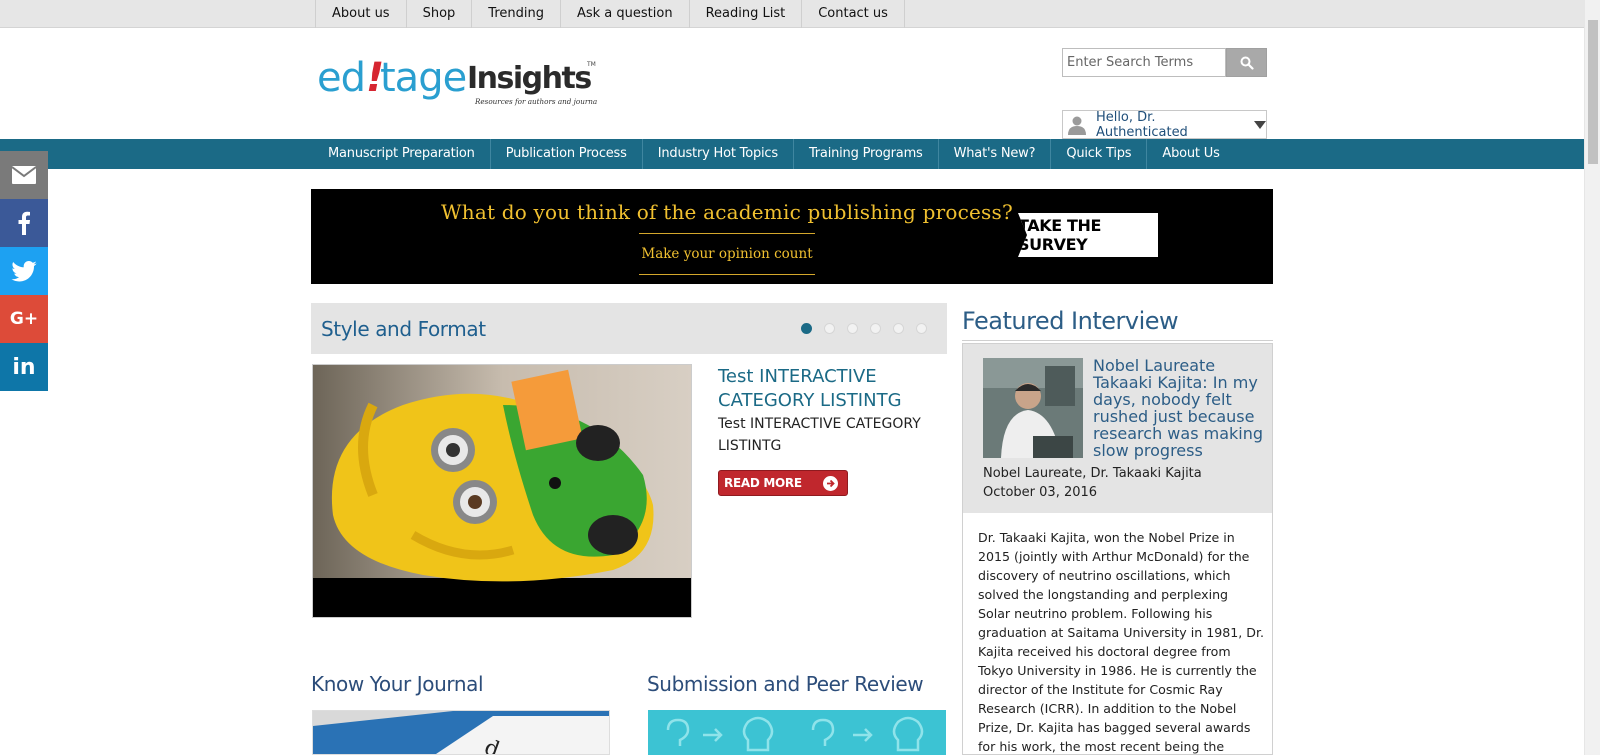 This screenshot has width=1600, height=755. I want to click on page-scrollbar, so click(1592, 377).